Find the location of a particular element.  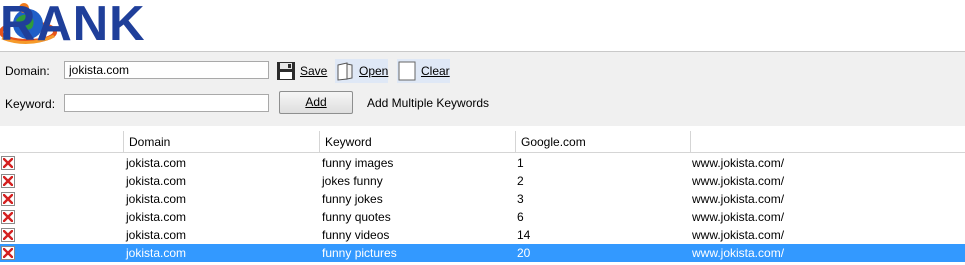

open-label: Open is located at coordinates (374, 71).